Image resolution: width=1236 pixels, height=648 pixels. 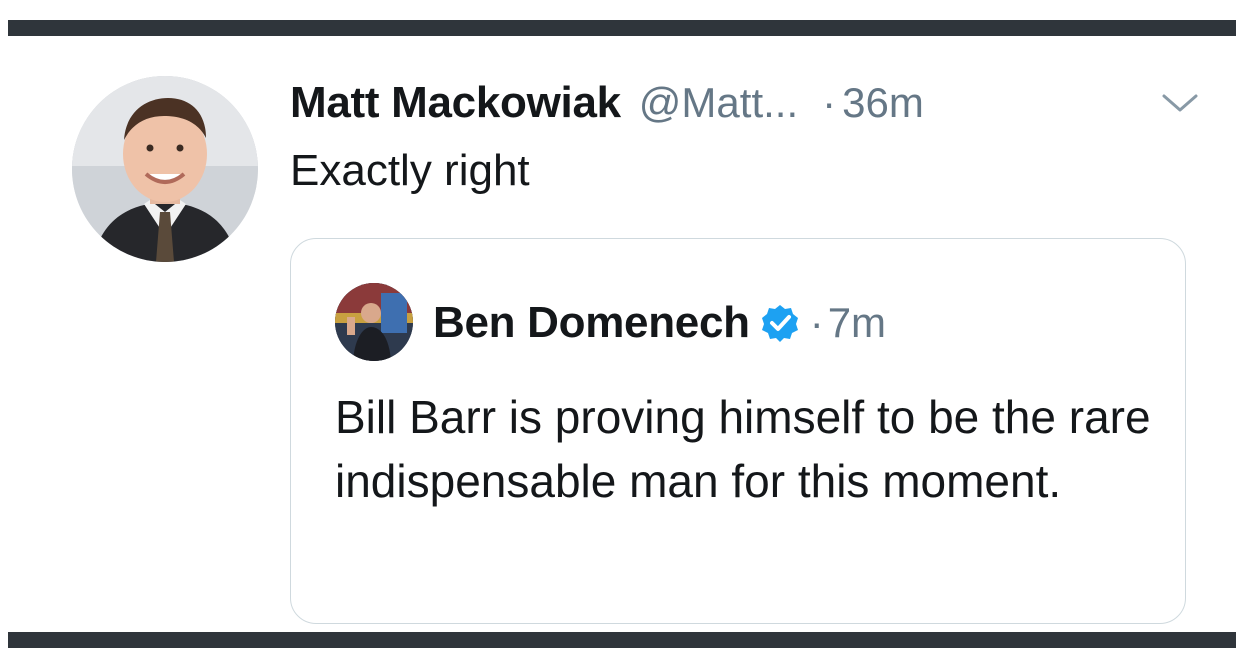 What do you see at coordinates (455, 103) in the screenshot?
I see `author-name: Matt Mackowiak` at bounding box center [455, 103].